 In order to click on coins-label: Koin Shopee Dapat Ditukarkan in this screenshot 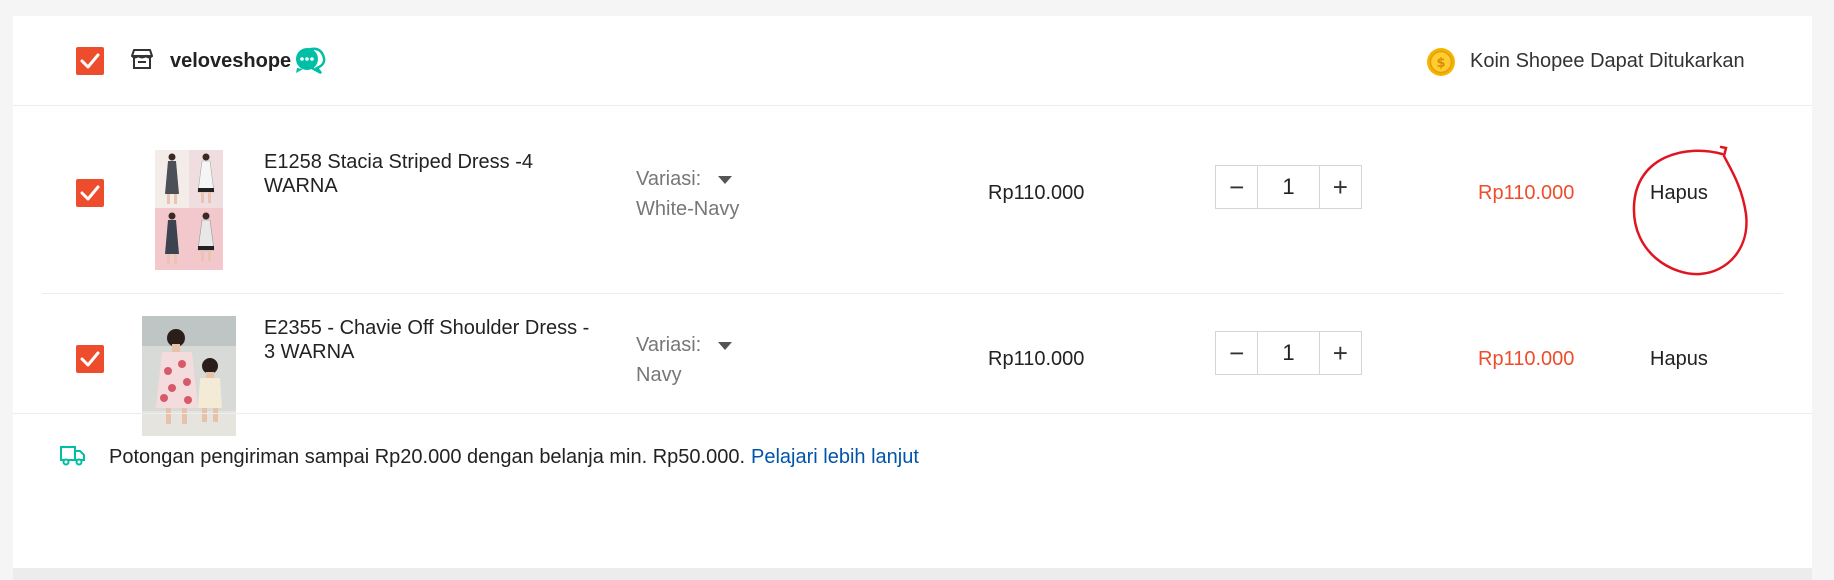, I will do `click(1607, 61)`.